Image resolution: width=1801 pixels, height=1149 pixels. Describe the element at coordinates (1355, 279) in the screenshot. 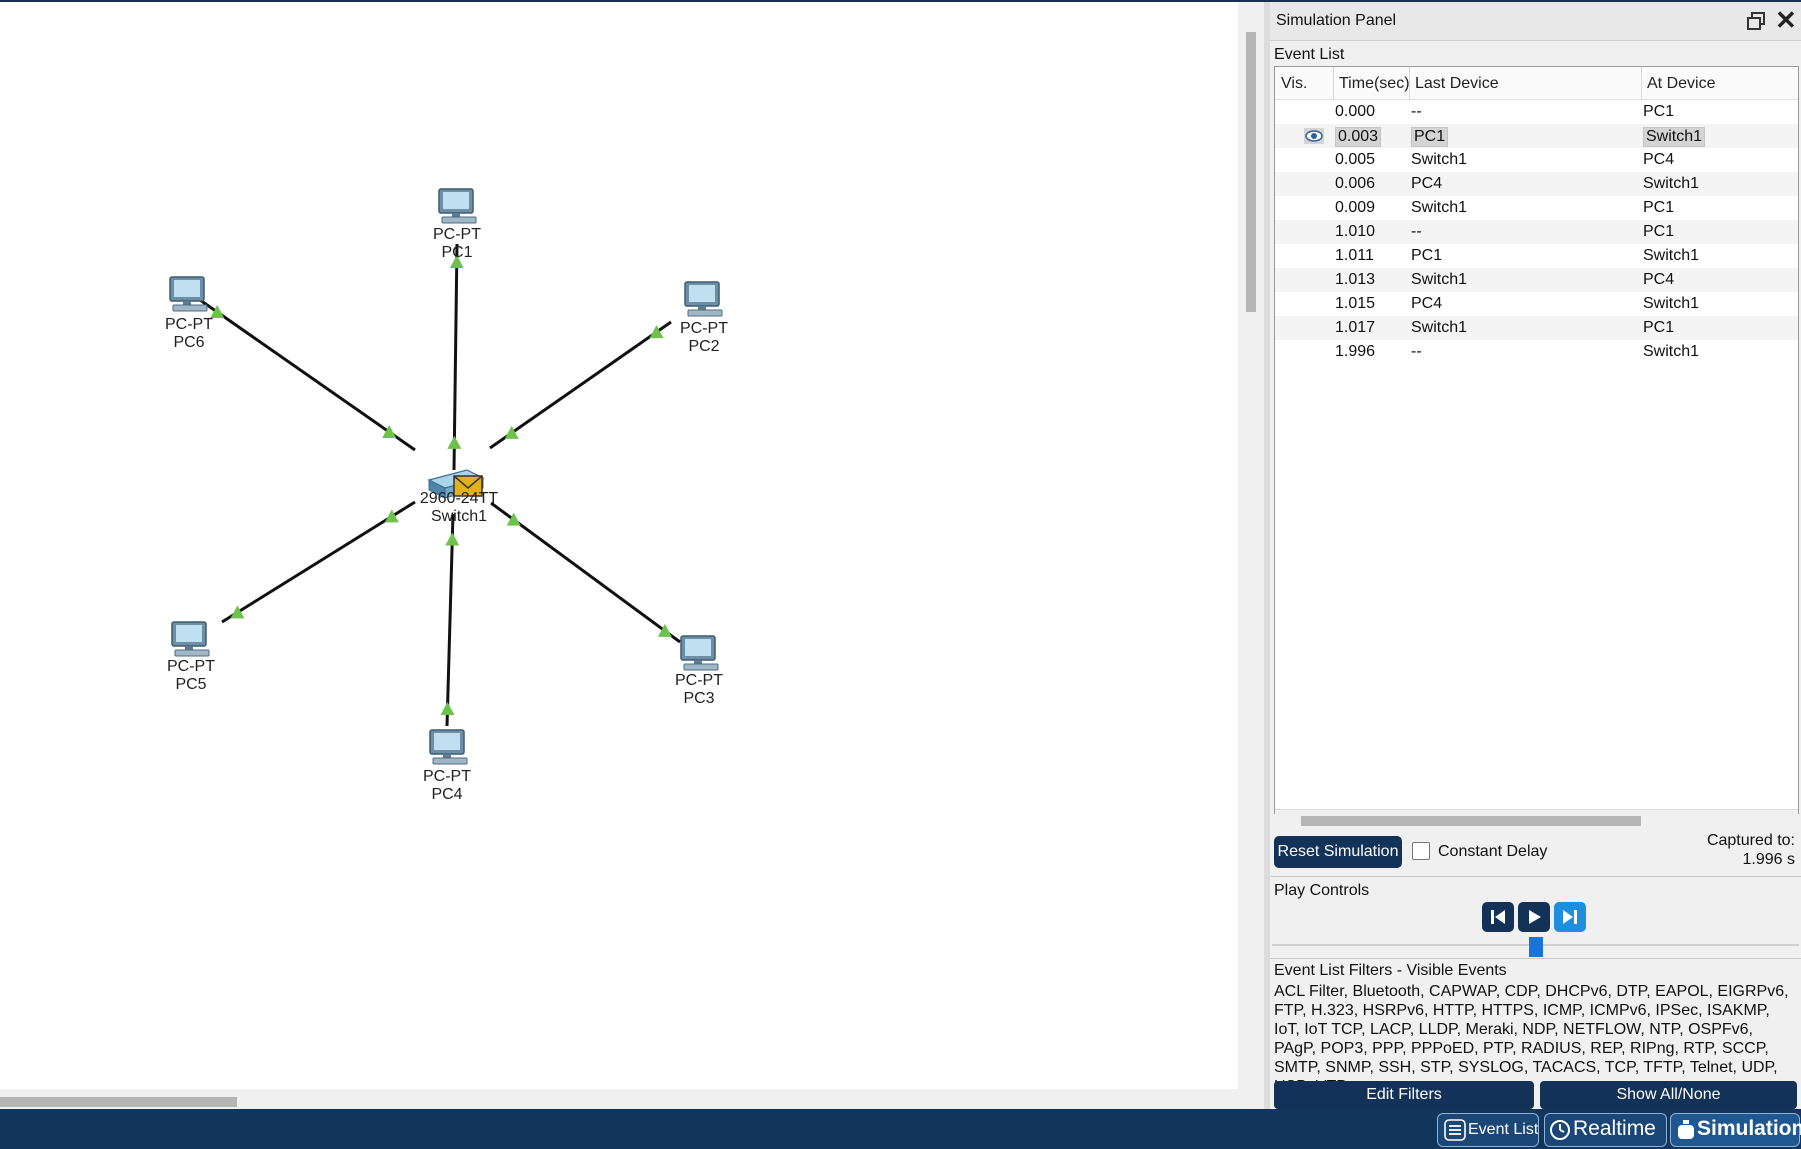

I see `event-time: 1.013` at that location.